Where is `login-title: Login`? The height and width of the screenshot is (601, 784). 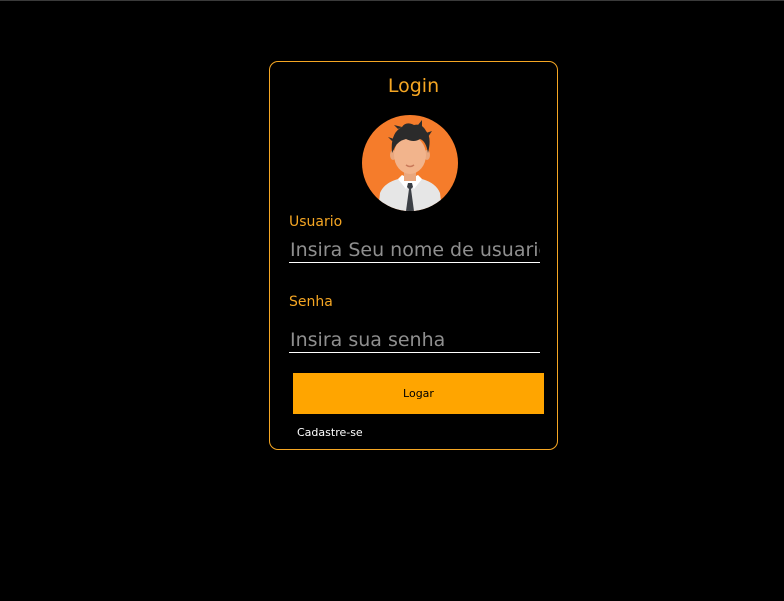
login-title: Login is located at coordinates (413, 86).